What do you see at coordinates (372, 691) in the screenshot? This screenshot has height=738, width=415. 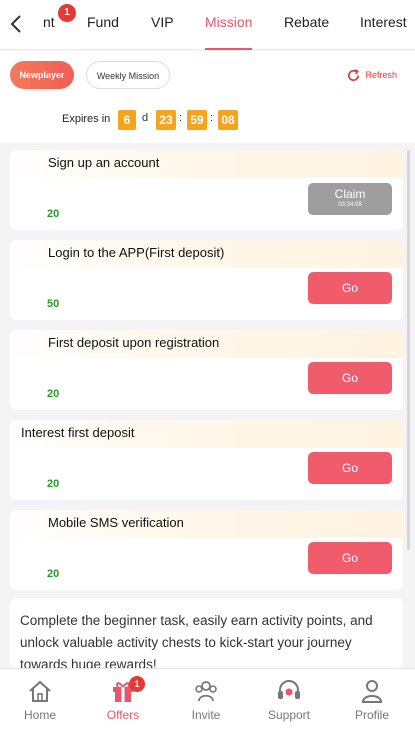 I see `profile-icon` at bounding box center [372, 691].